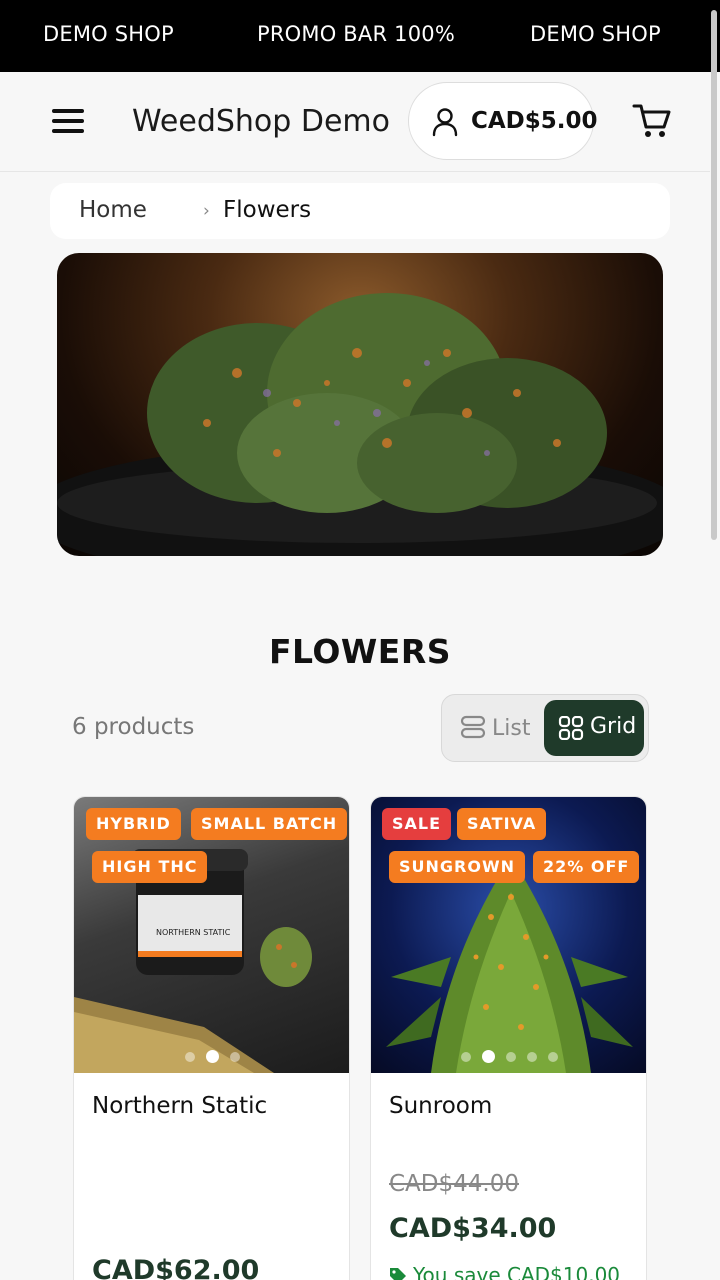 The height and width of the screenshot is (1280, 720). I want to click on badge: HIGH THC, so click(150, 867).